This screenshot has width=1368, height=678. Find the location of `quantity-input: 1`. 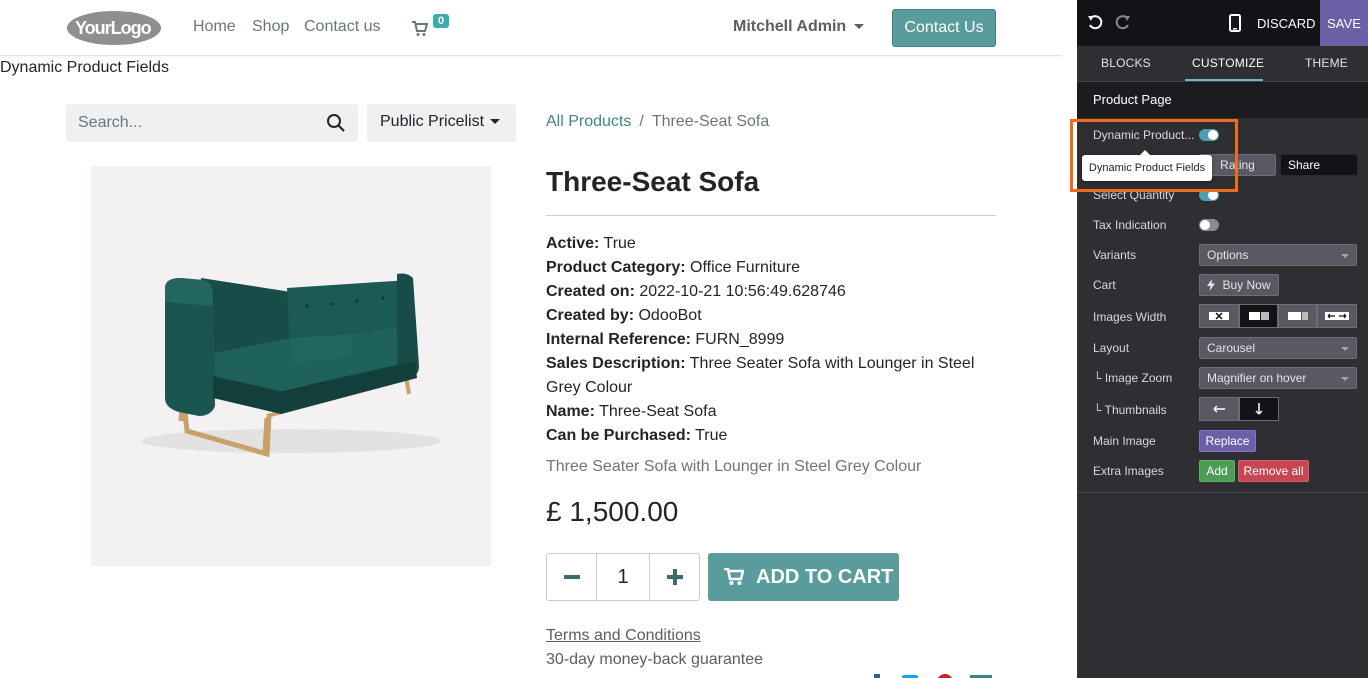

quantity-input: 1 is located at coordinates (623, 577).